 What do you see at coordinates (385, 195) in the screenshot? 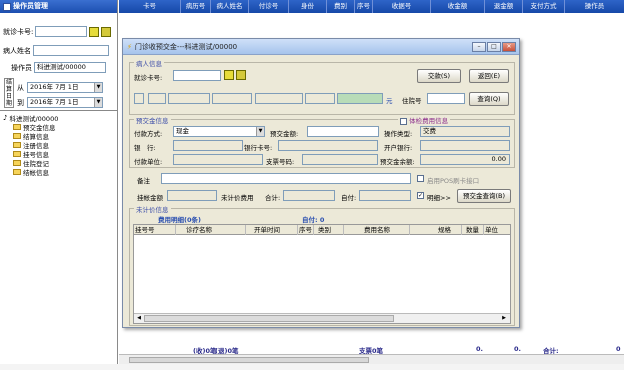
I see `self-pay-field` at bounding box center [385, 195].